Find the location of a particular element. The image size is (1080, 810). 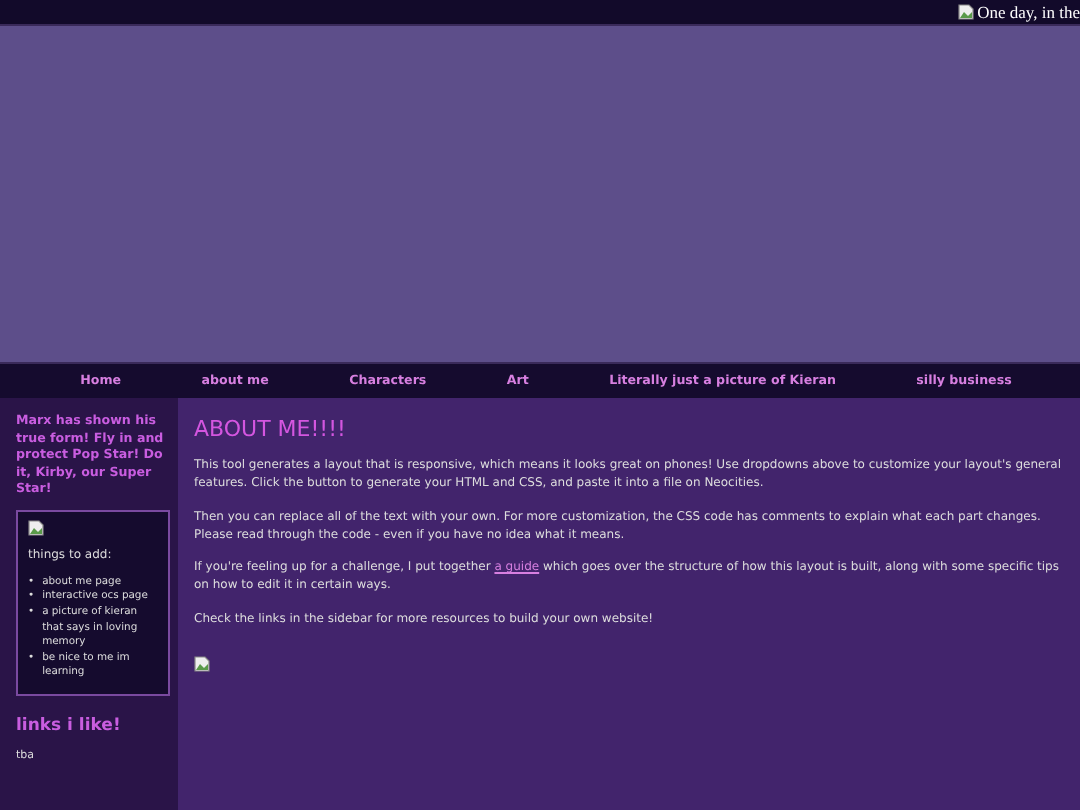

marquee-text: One day, in the is located at coordinates (1028, 12).